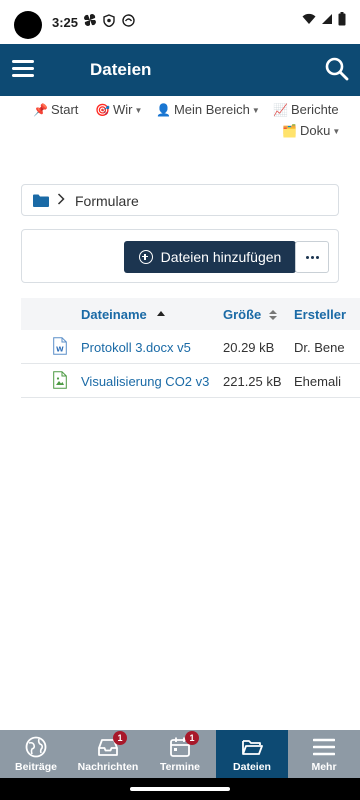 Image resolution: width=360 pixels, height=800 pixels. What do you see at coordinates (180, 22) in the screenshot?
I see `status-bar: 3:25` at bounding box center [180, 22].